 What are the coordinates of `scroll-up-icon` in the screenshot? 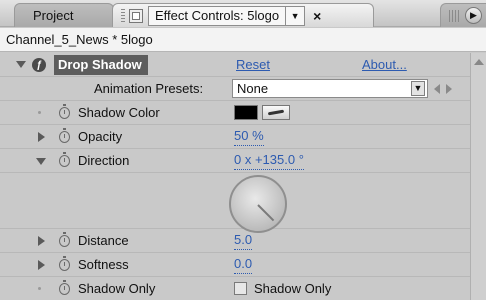 It's located at (479, 62).